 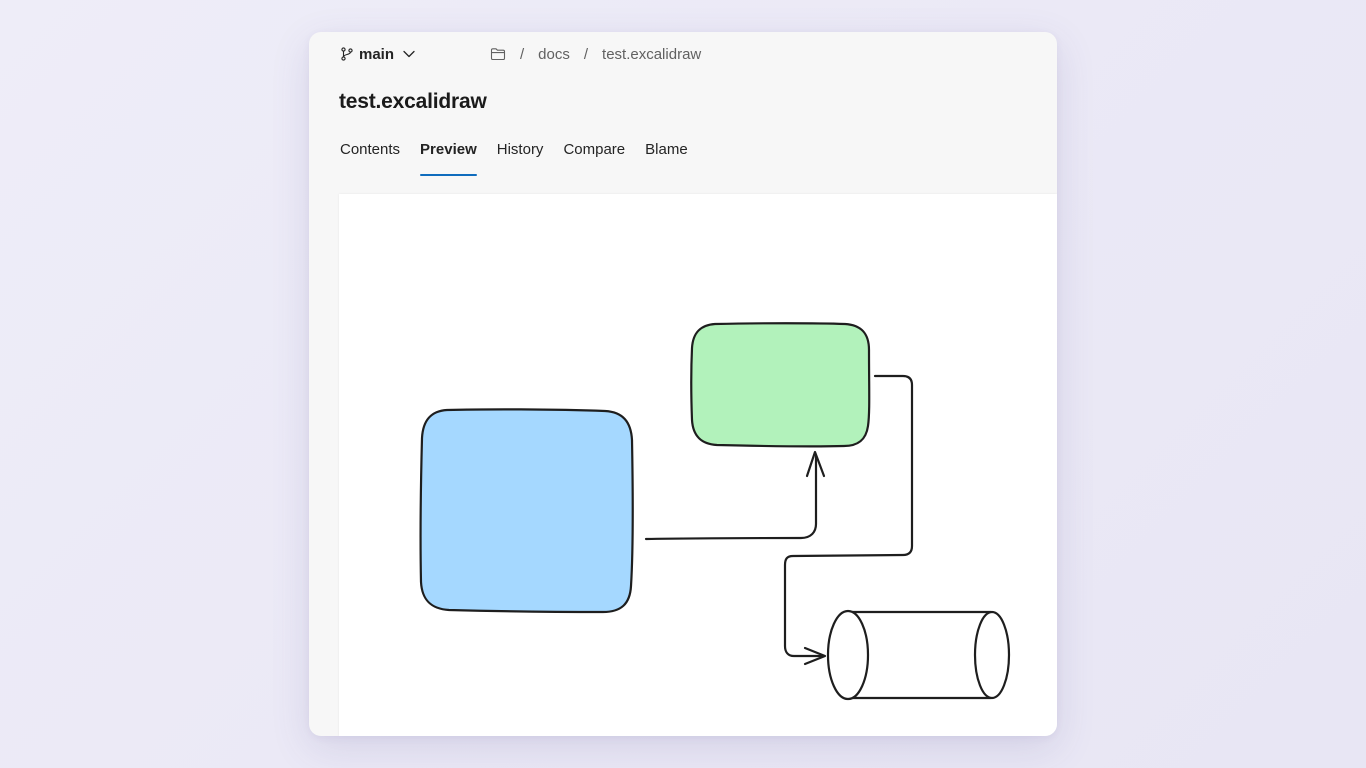 I want to click on arrow-blue-to-green, so click(x=731, y=497).